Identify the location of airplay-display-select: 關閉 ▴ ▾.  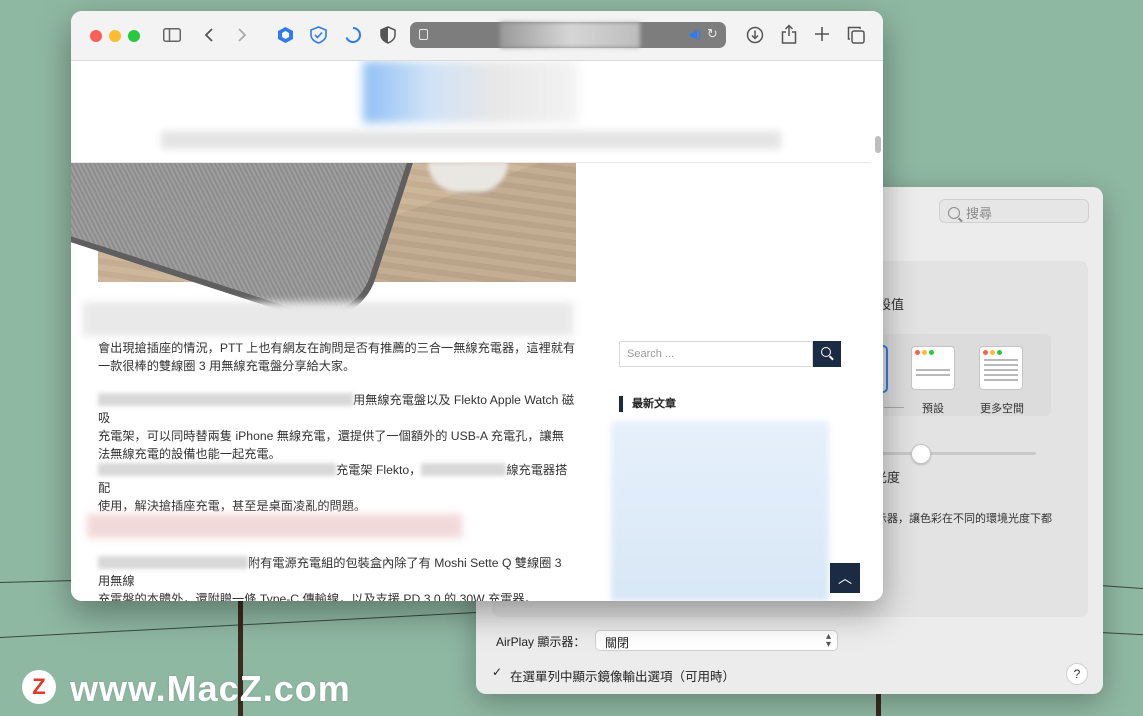
(716, 640).